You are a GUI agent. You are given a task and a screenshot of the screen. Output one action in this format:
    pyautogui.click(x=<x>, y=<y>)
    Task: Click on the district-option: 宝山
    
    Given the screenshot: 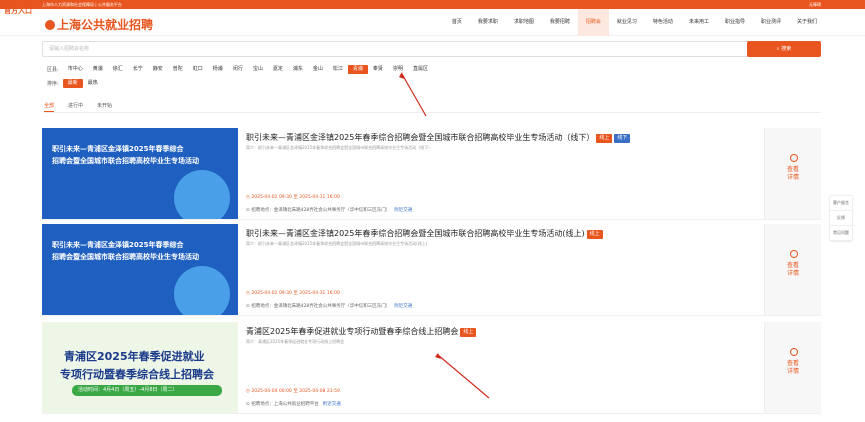 What is the action you would take?
    pyautogui.click(x=258, y=69)
    